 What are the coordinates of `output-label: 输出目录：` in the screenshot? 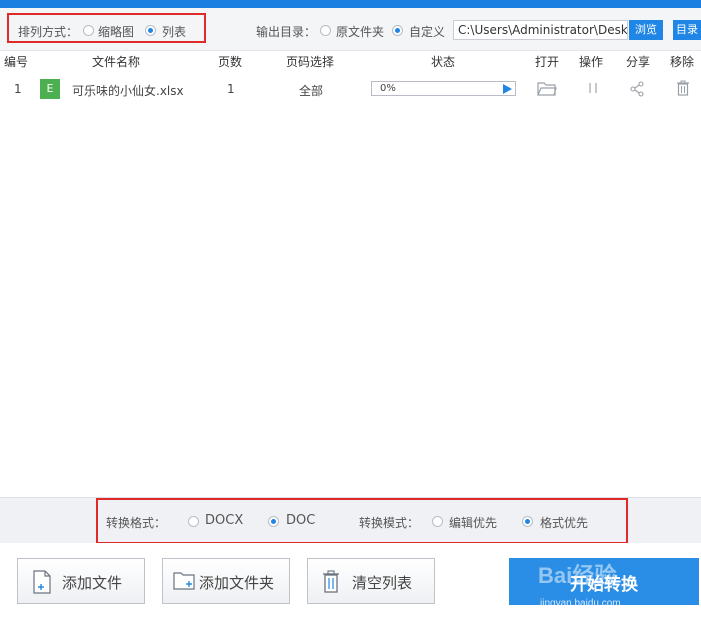 It's located at (286, 32).